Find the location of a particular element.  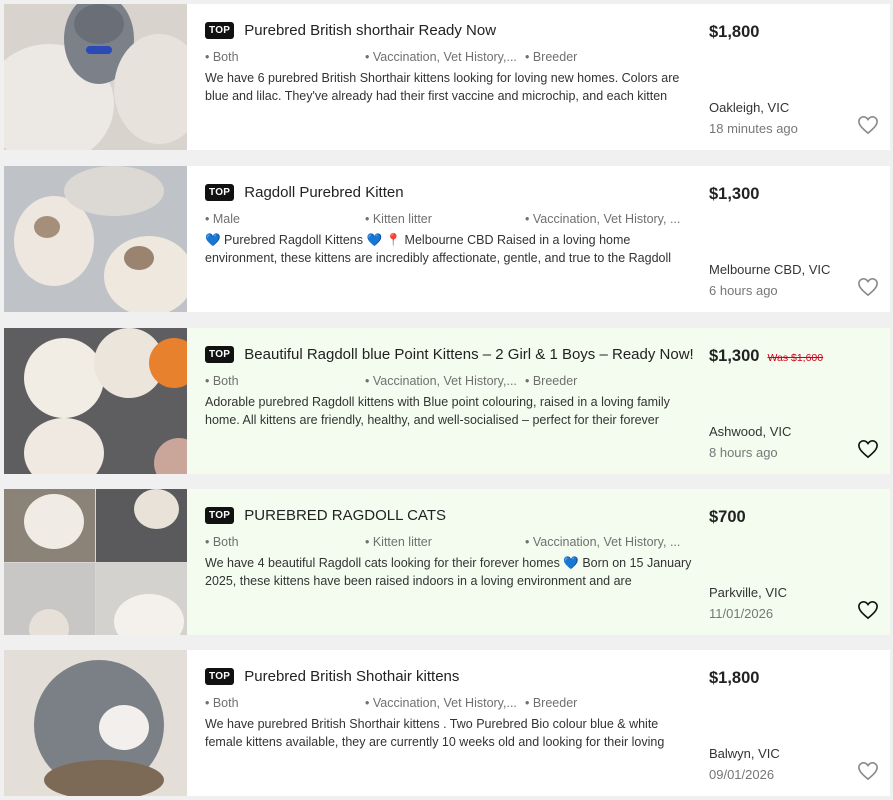

listing-location: Melbourne CBD, VIC is located at coordinates (770, 269).